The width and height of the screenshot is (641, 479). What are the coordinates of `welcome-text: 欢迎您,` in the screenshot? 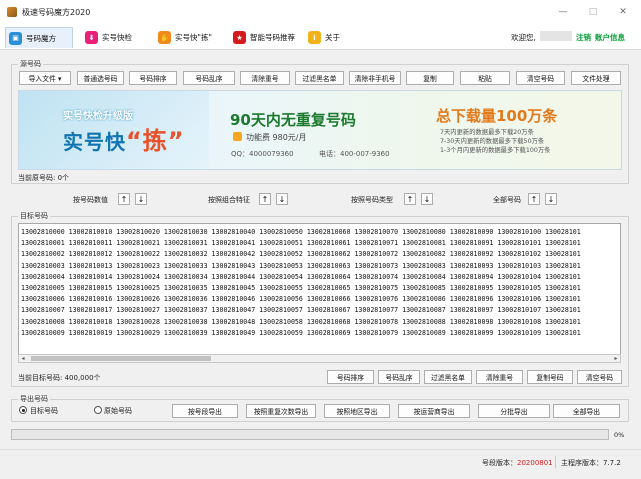 It's located at (523, 37).